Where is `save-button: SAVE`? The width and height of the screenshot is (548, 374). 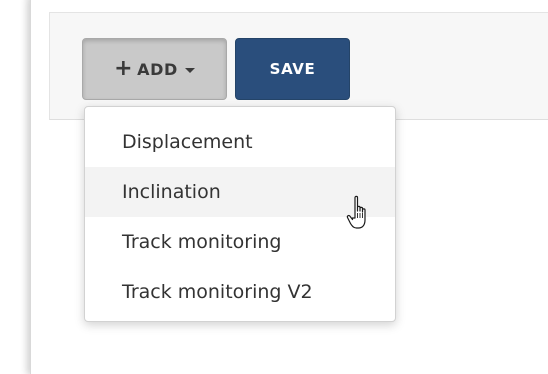
save-button: SAVE is located at coordinates (292, 69).